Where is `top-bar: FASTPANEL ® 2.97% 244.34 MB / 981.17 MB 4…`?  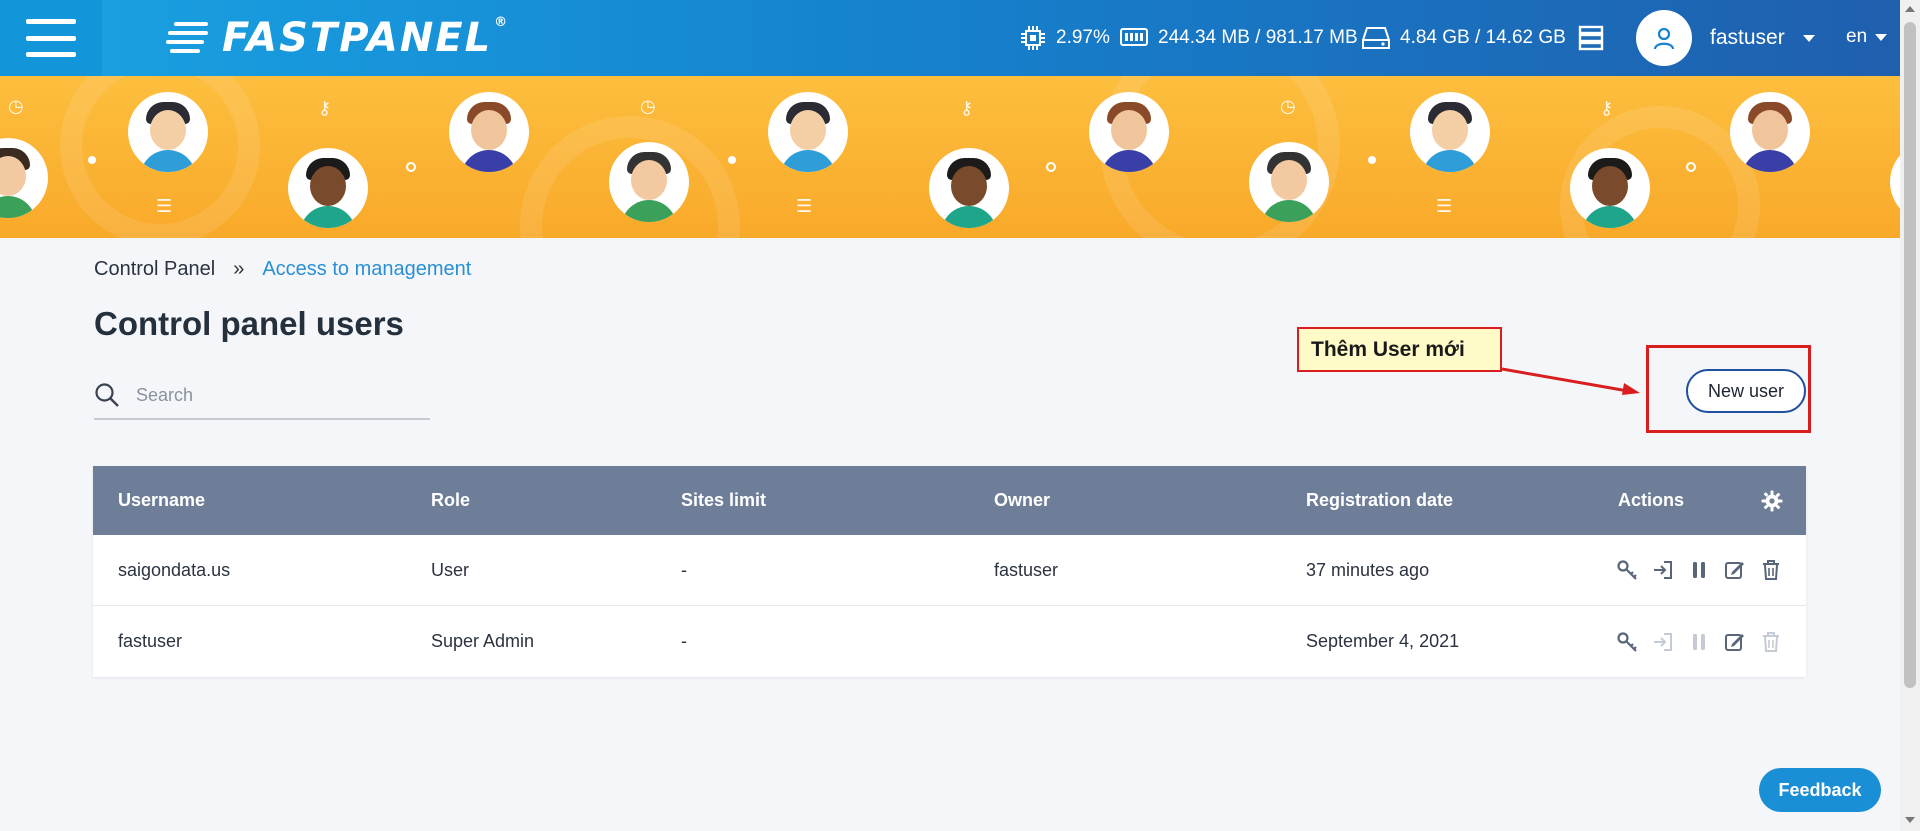 top-bar: FASTPANEL ® 2.97% 244.34 MB / 981.17 MB 4… is located at coordinates (950, 38).